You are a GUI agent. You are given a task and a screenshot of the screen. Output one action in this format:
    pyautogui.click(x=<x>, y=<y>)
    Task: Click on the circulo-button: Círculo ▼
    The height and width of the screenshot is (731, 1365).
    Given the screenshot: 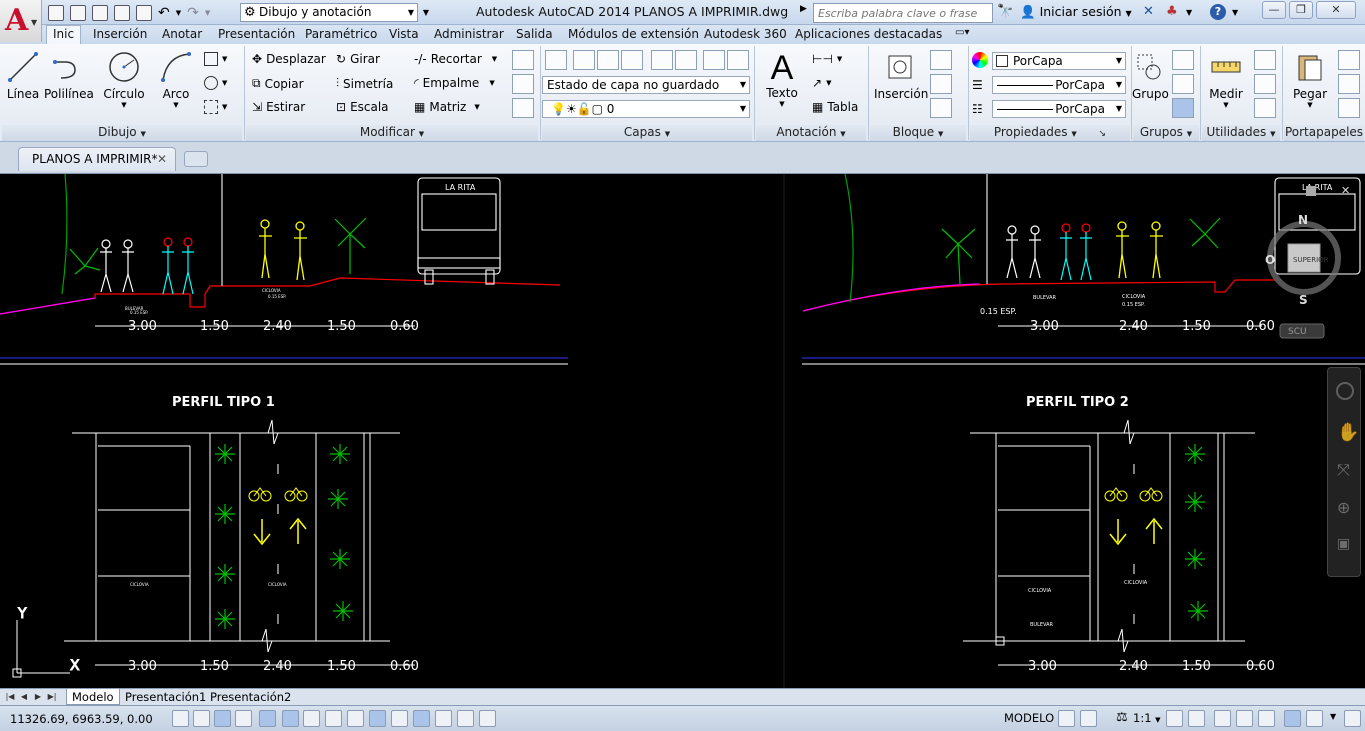 What is the action you would take?
    pyautogui.click(x=124, y=79)
    